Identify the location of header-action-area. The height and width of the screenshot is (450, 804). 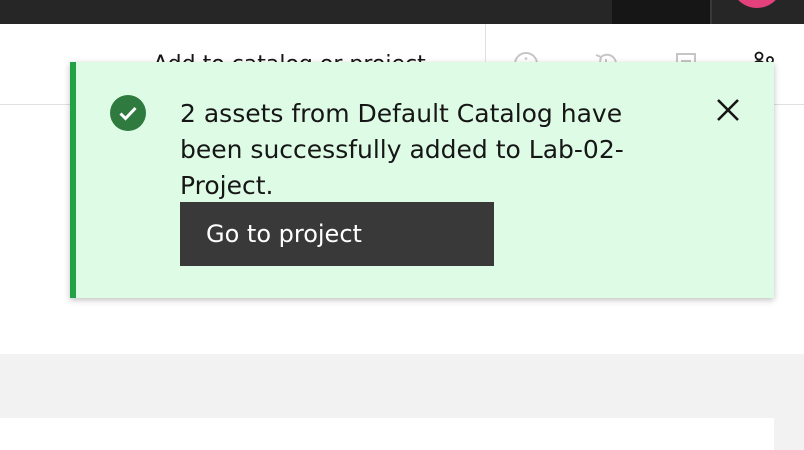
(661, 12).